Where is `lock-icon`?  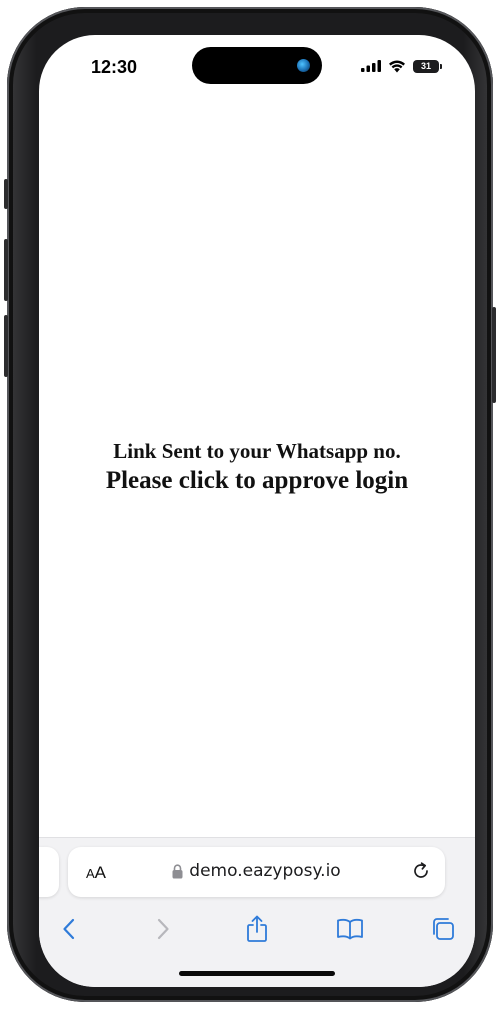 lock-icon is located at coordinates (177, 870).